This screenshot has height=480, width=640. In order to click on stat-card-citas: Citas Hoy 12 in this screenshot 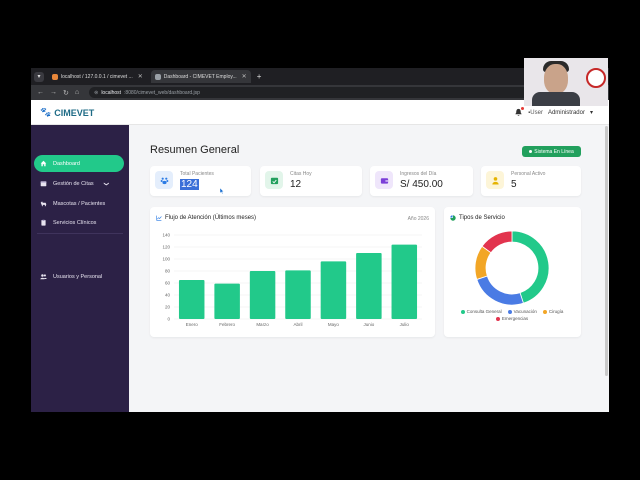, I will do `click(311, 181)`.